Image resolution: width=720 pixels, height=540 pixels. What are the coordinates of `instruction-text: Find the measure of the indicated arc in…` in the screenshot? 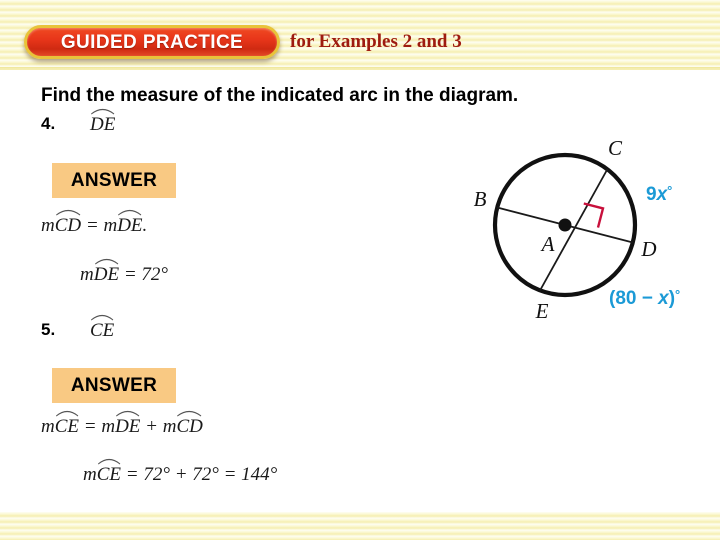 It's located at (280, 95).